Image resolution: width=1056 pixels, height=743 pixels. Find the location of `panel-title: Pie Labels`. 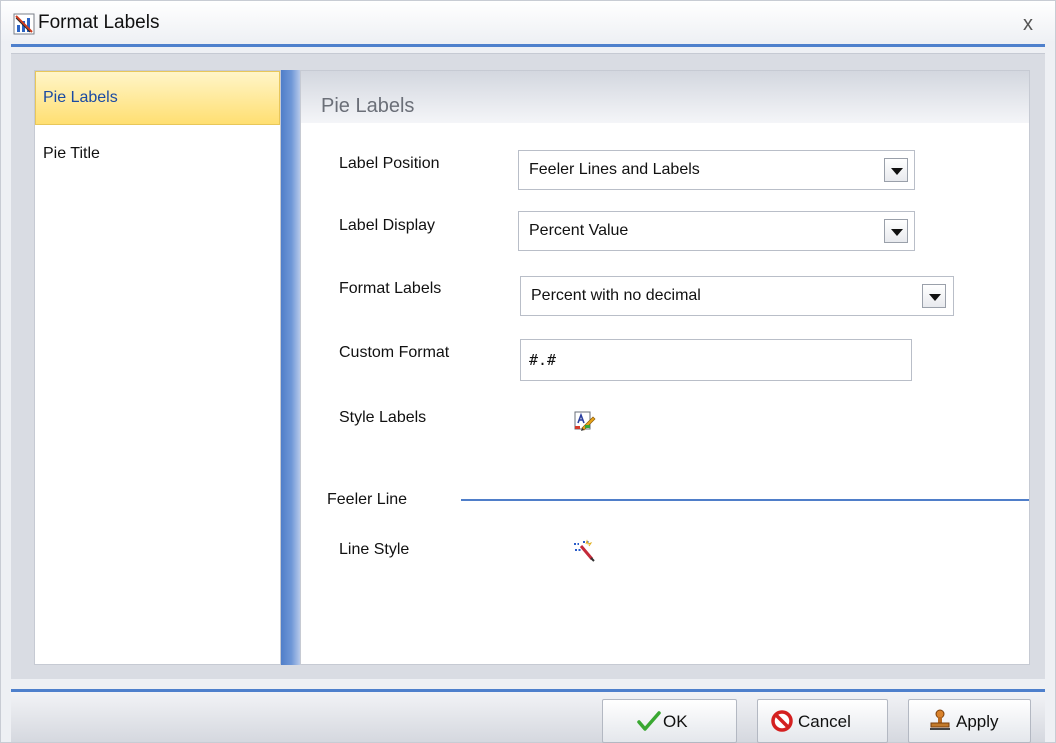

panel-title: Pie Labels is located at coordinates (368, 106).